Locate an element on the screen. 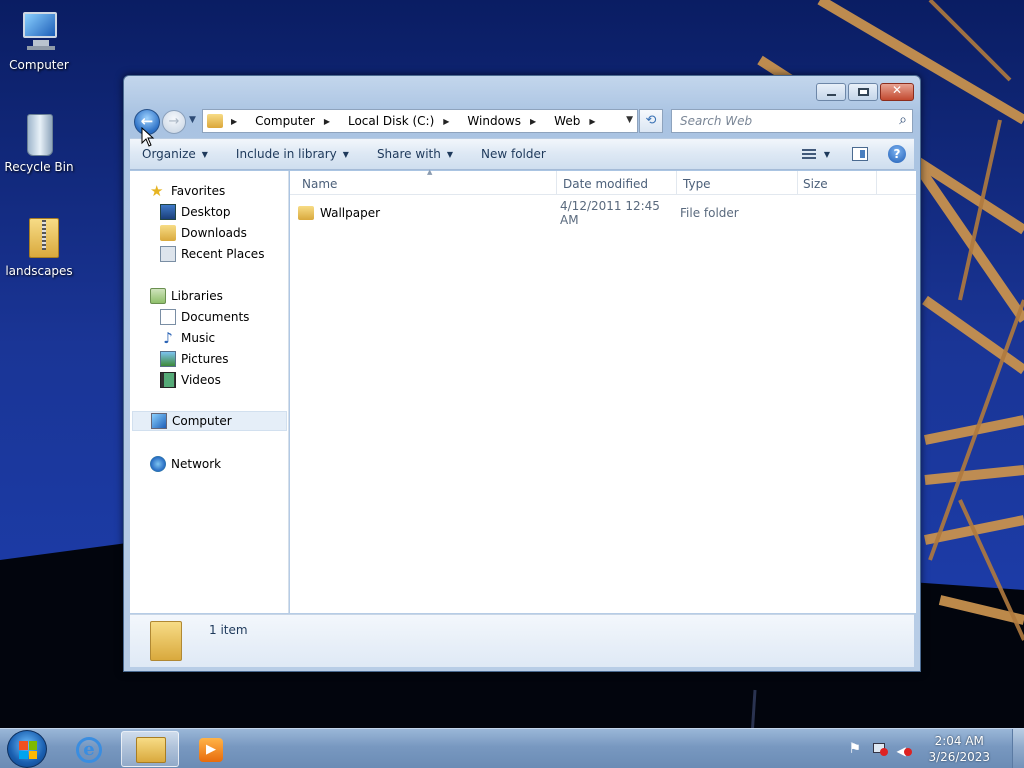 The width and height of the screenshot is (1024, 768). taskbar: e ▶ ⚑ ◀ 2:04 AM 3/26/2023 is located at coordinates (512, 748).